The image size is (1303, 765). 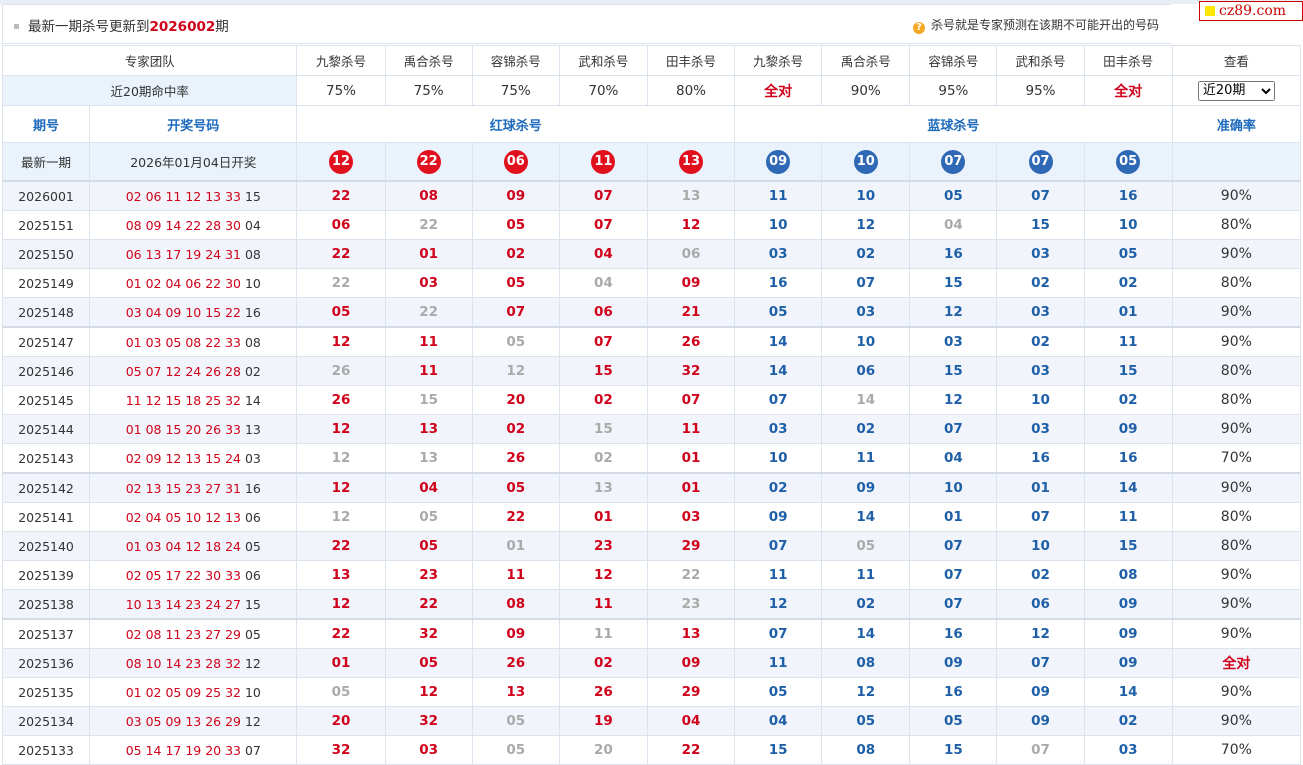 I want to click on period-number: 2025142, so click(x=46, y=487).